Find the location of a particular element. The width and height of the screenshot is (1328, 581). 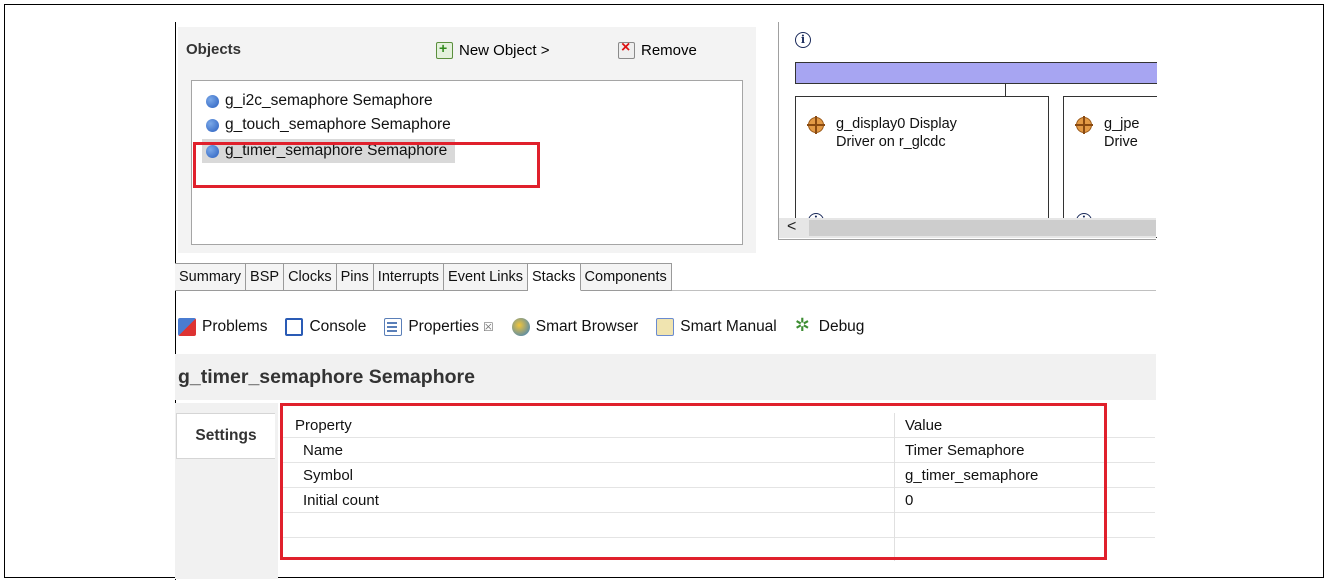

view-properties-label: Properties is located at coordinates (443, 326).